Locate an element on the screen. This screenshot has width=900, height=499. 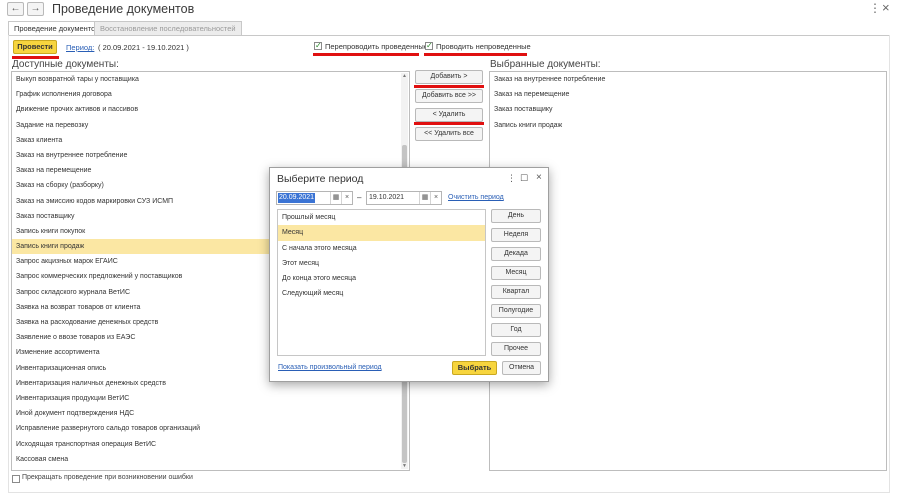
highlight-underline-repost is located at coordinates (366, 54).